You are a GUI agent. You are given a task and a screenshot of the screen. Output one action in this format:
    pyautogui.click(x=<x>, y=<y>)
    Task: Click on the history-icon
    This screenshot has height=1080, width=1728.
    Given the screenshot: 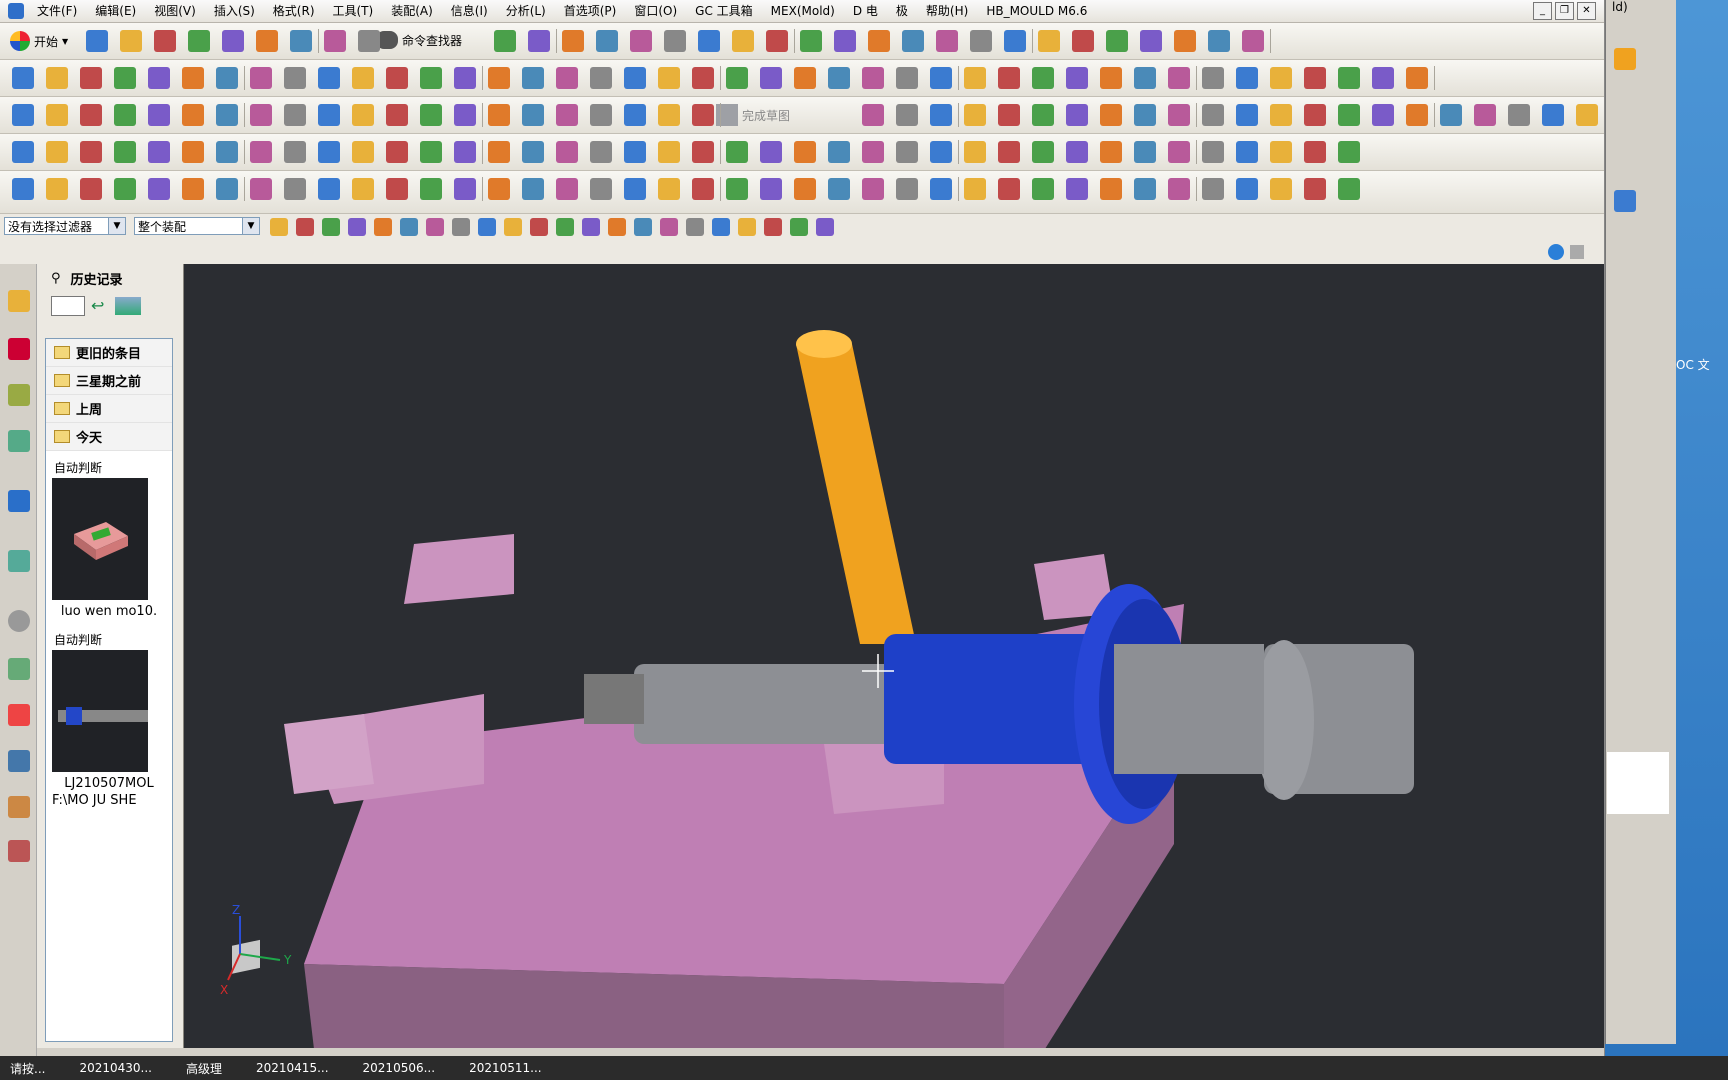 What is the action you would take?
    pyautogui.click(x=19, y=621)
    